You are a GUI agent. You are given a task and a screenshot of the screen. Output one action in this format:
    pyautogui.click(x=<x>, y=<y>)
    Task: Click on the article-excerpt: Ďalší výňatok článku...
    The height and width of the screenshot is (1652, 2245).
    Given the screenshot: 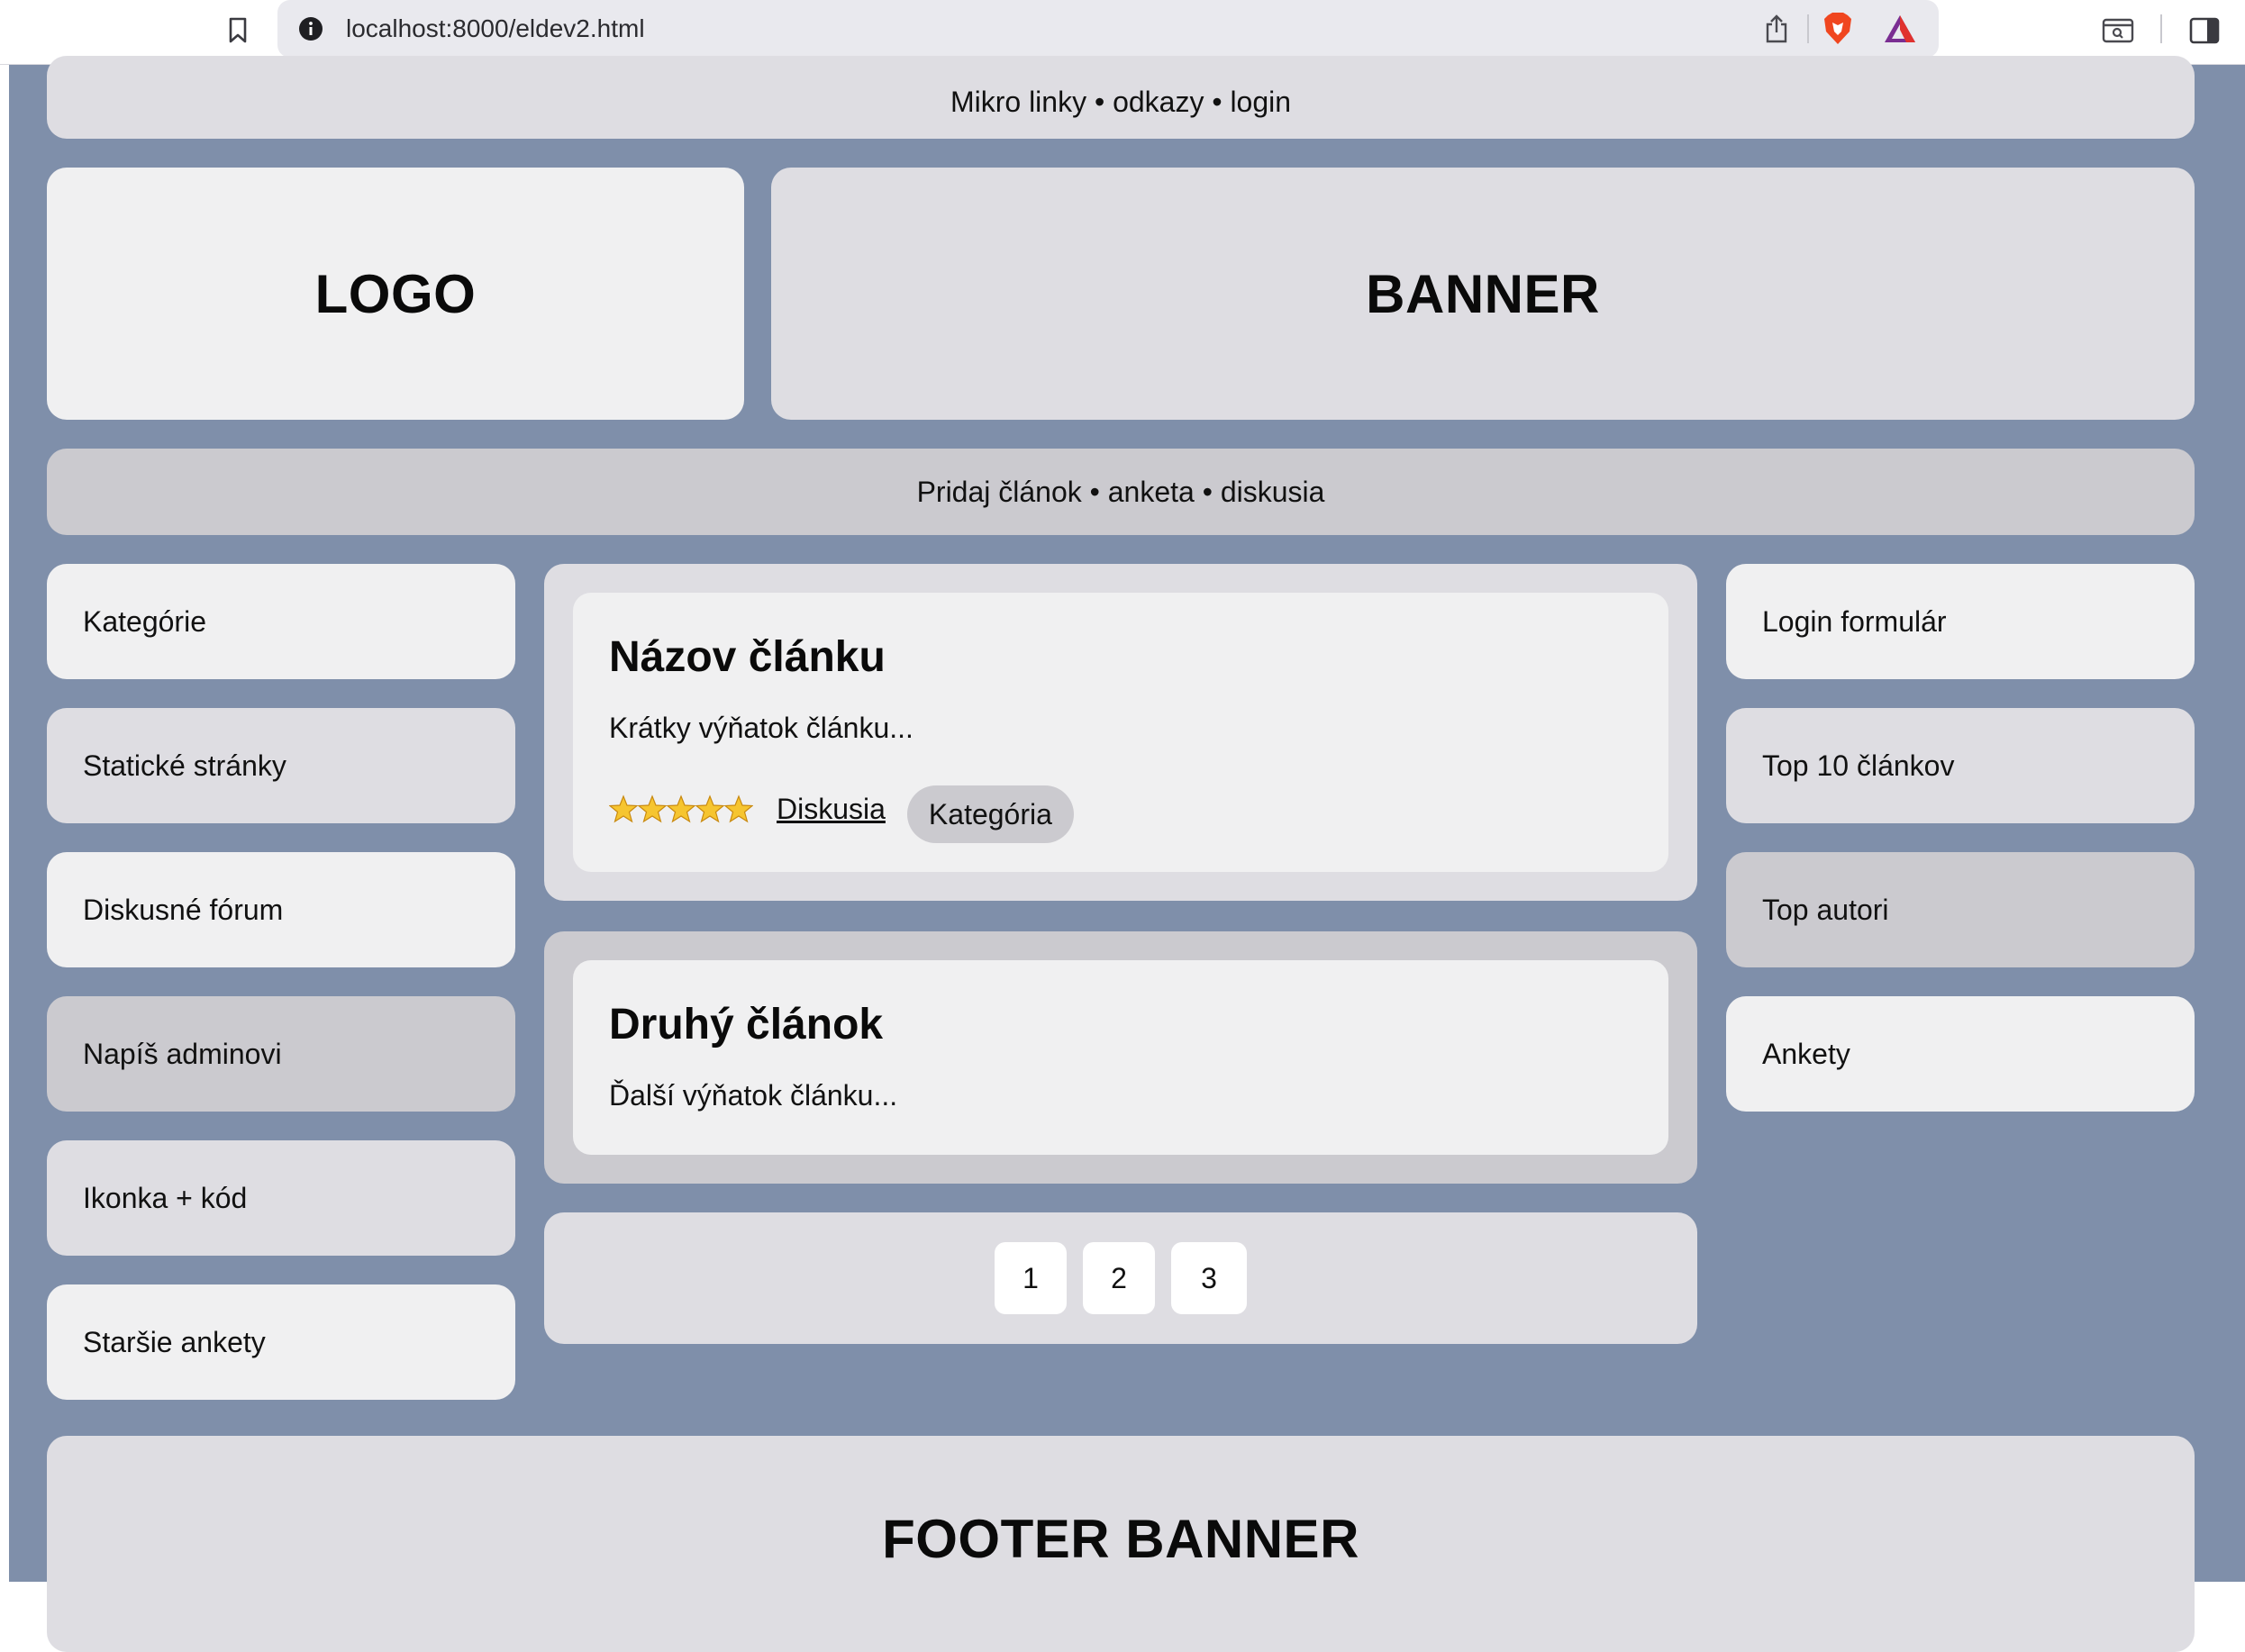 What is the action you would take?
    pyautogui.click(x=753, y=1095)
    